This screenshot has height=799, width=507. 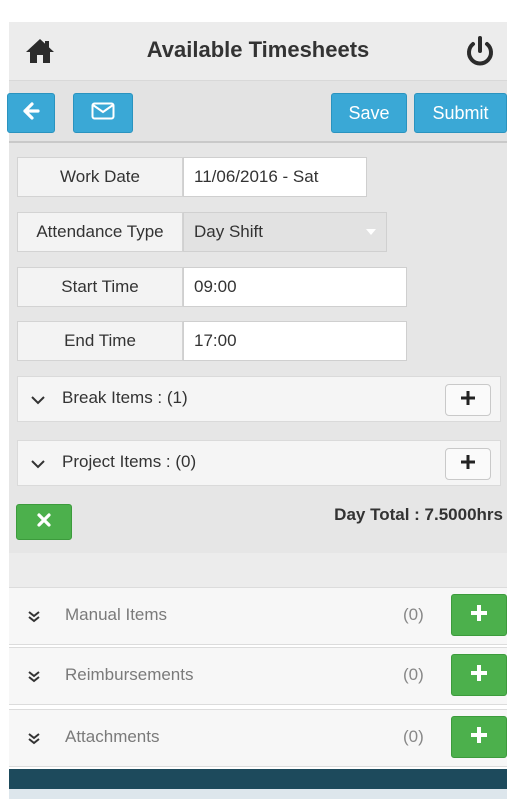 I want to click on manual-items-label: Manual Items, so click(x=116, y=614).